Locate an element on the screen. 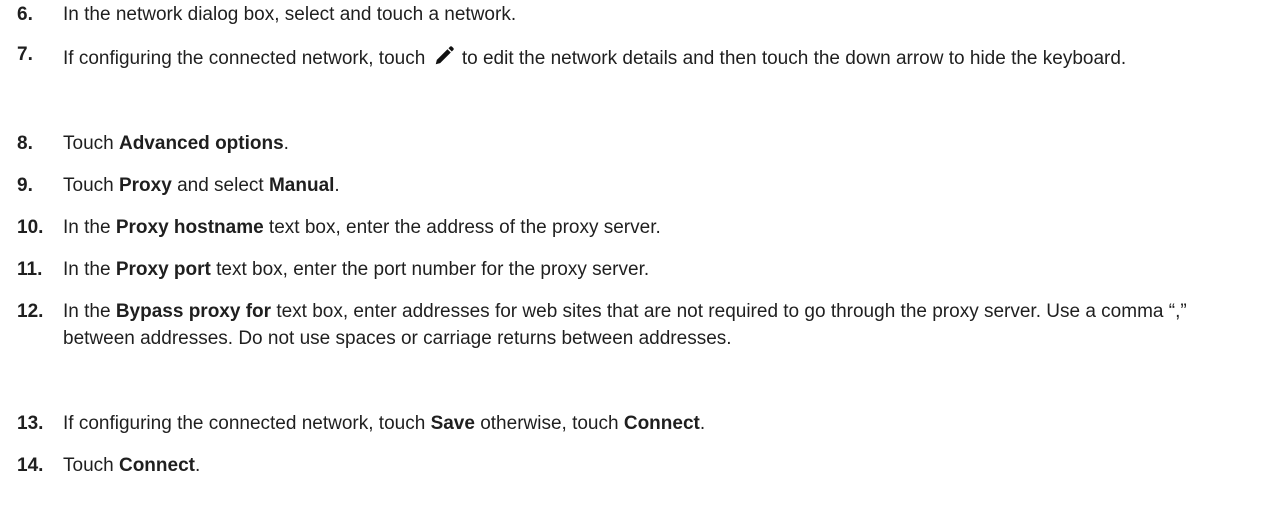 This screenshot has width=1272, height=511. step-text: Touch Connect. is located at coordinates (655, 465).